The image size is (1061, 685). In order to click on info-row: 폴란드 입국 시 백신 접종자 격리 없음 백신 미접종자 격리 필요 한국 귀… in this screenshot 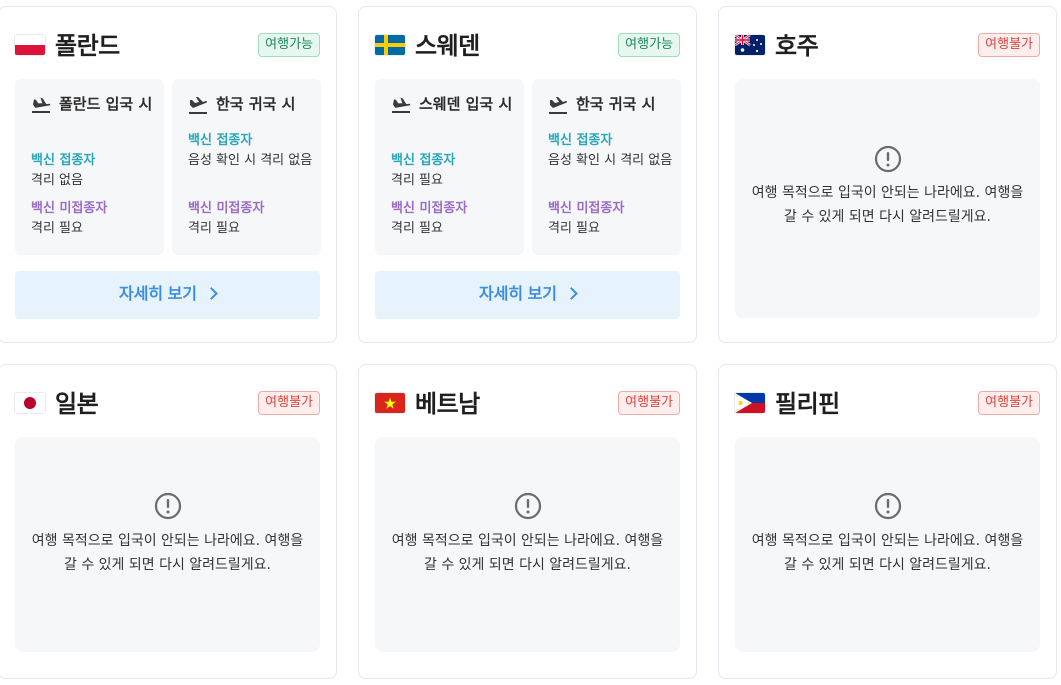, I will do `click(168, 167)`.